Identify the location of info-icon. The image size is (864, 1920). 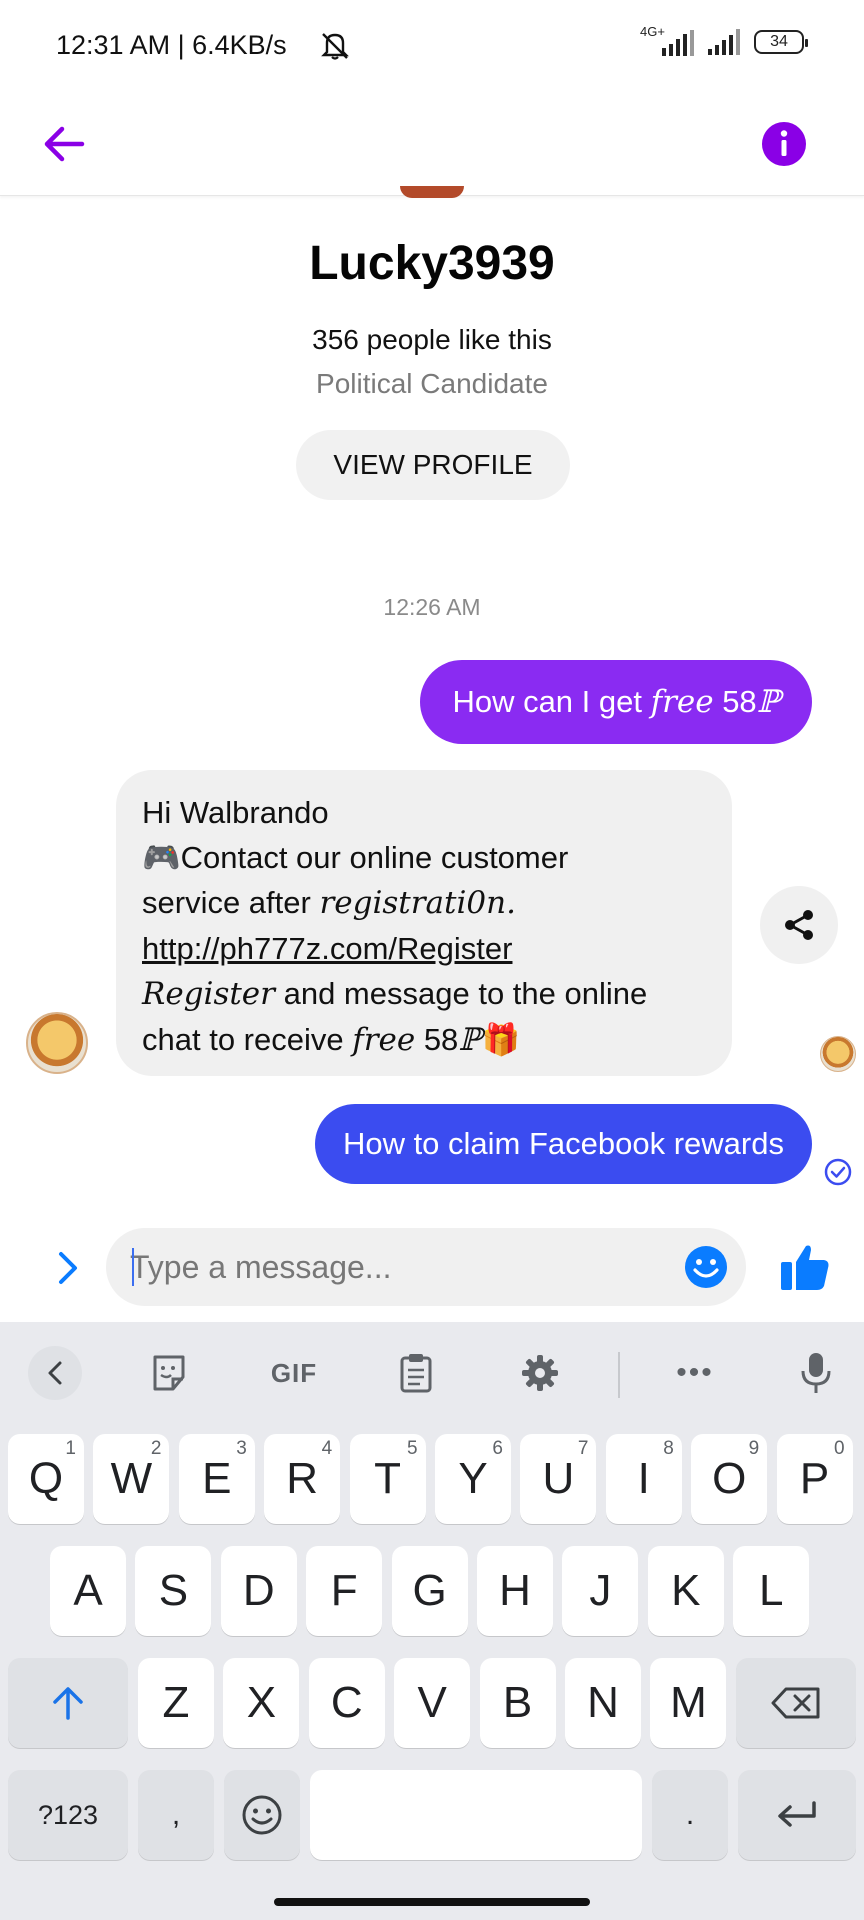
(784, 144).